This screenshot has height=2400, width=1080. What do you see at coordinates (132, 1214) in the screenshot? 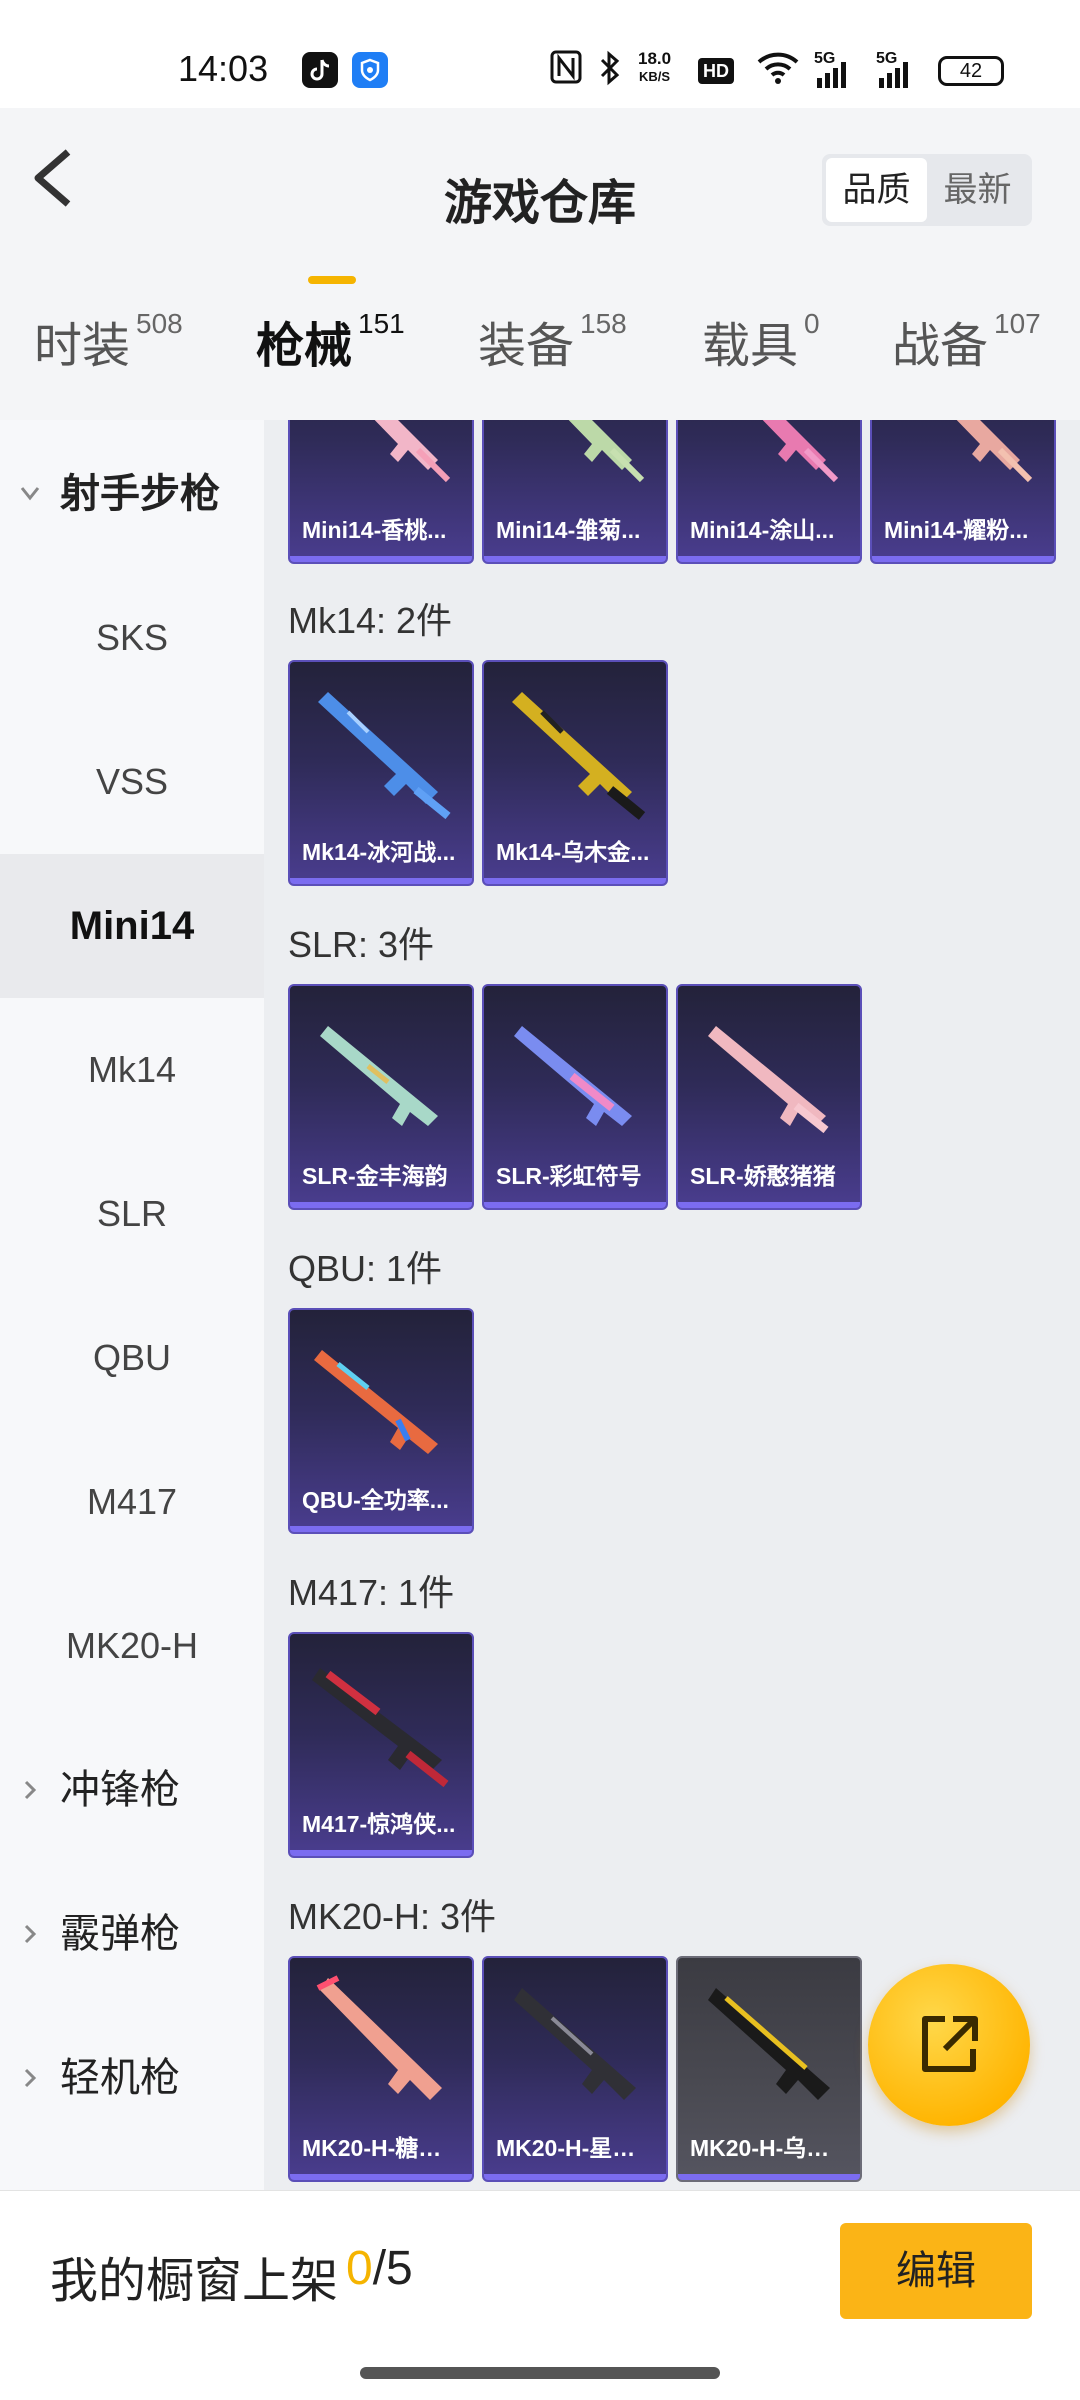
I see `sidebar-item-slr: SLR` at bounding box center [132, 1214].